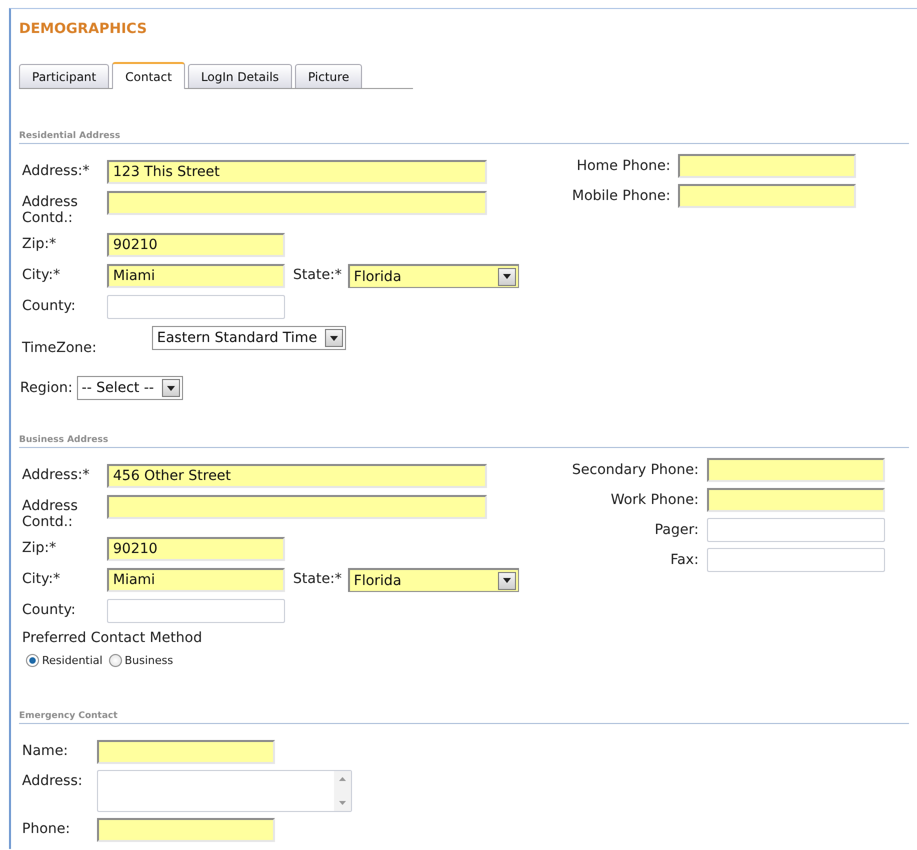  What do you see at coordinates (623, 166) in the screenshot?
I see `field-label: Home Phone:` at bounding box center [623, 166].